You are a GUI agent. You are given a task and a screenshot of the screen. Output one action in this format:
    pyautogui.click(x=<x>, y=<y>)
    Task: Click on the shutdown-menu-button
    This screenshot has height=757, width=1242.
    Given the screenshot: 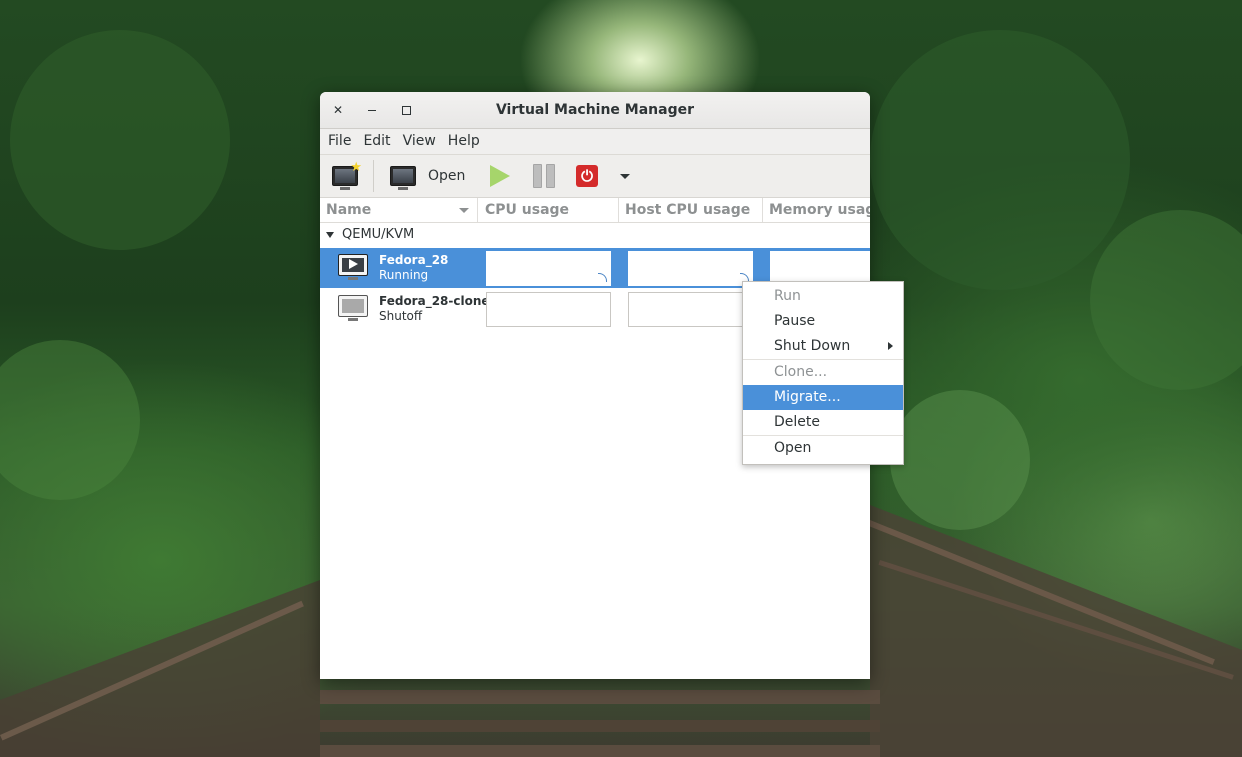 What is the action you would take?
    pyautogui.click(x=625, y=176)
    